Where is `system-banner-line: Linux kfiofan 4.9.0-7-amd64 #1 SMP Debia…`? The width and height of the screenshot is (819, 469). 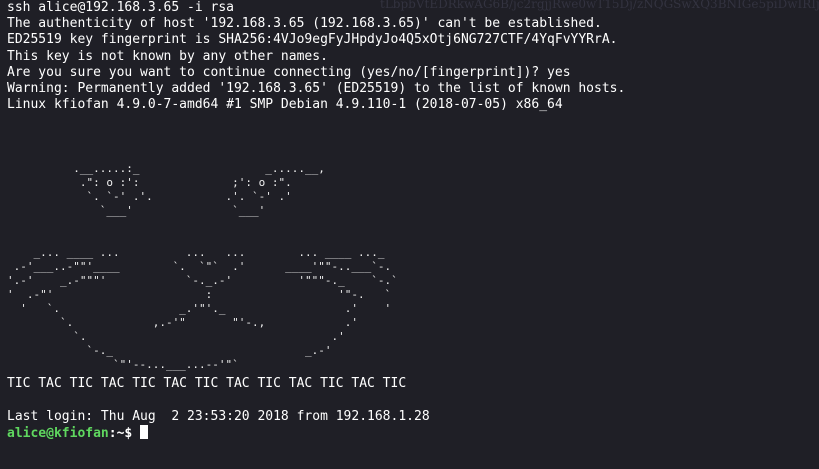
system-banner-line: Linux kfiofan 4.9.0-7-amd64 #1 SMP Debia… is located at coordinates (285, 105).